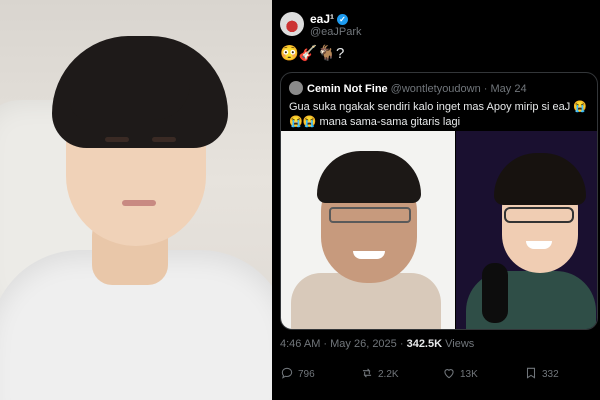  I want to click on mouth, so click(139, 203).